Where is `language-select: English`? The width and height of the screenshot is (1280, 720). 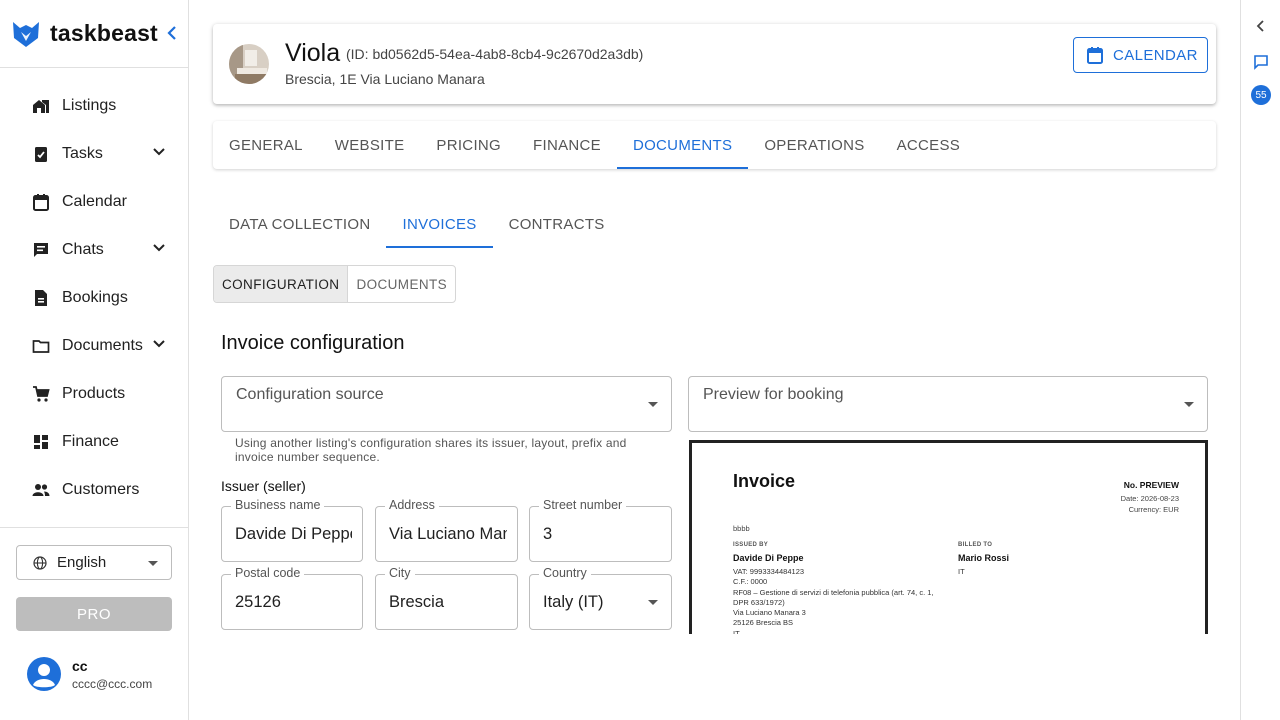
language-select: English is located at coordinates (94, 562).